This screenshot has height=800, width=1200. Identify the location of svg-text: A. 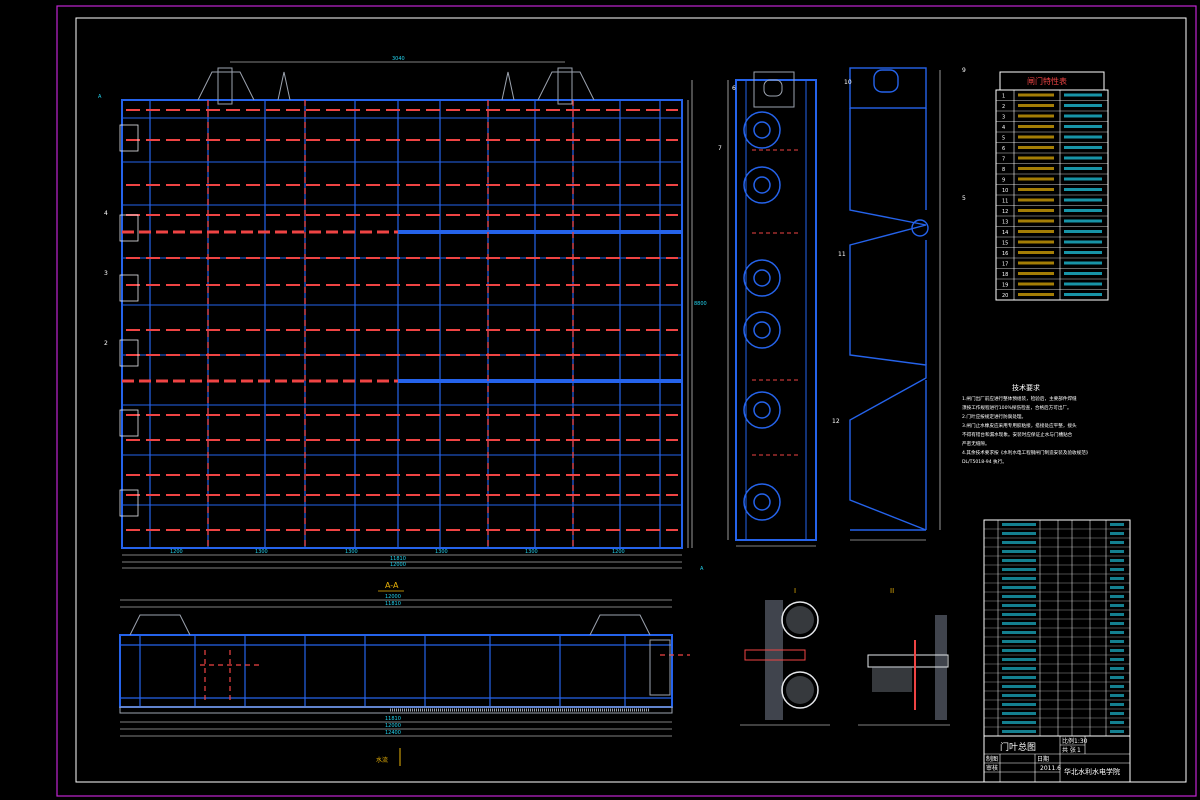
(702, 569).